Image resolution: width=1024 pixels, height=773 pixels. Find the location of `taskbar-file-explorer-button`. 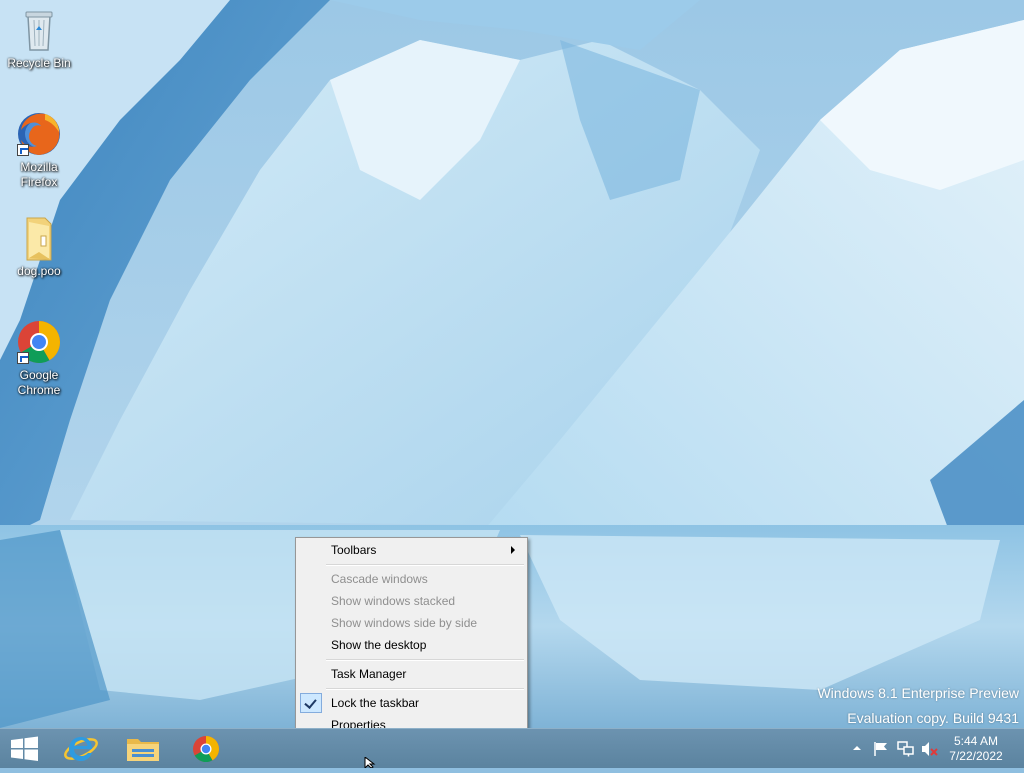

taskbar-file-explorer-button is located at coordinates (143, 748).